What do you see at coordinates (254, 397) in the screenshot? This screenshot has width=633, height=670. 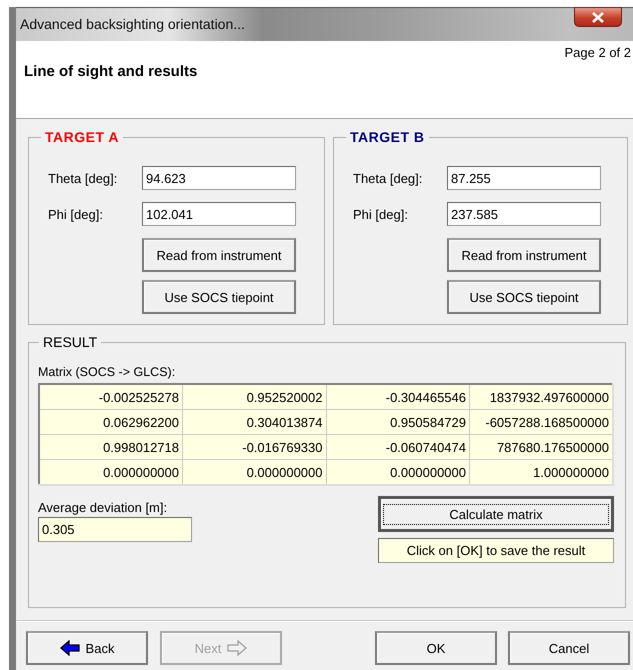 I see `matrix-cell: 0.952520002` at bounding box center [254, 397].